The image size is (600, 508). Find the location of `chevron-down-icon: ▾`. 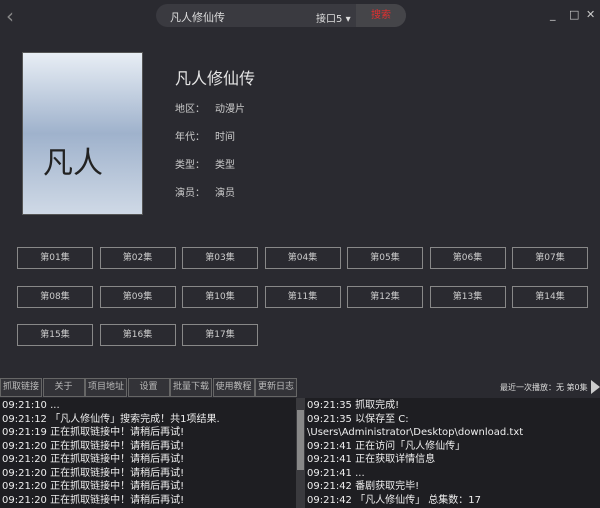

chevron-down-icon: ▾ is located at coordinates (348, 19).